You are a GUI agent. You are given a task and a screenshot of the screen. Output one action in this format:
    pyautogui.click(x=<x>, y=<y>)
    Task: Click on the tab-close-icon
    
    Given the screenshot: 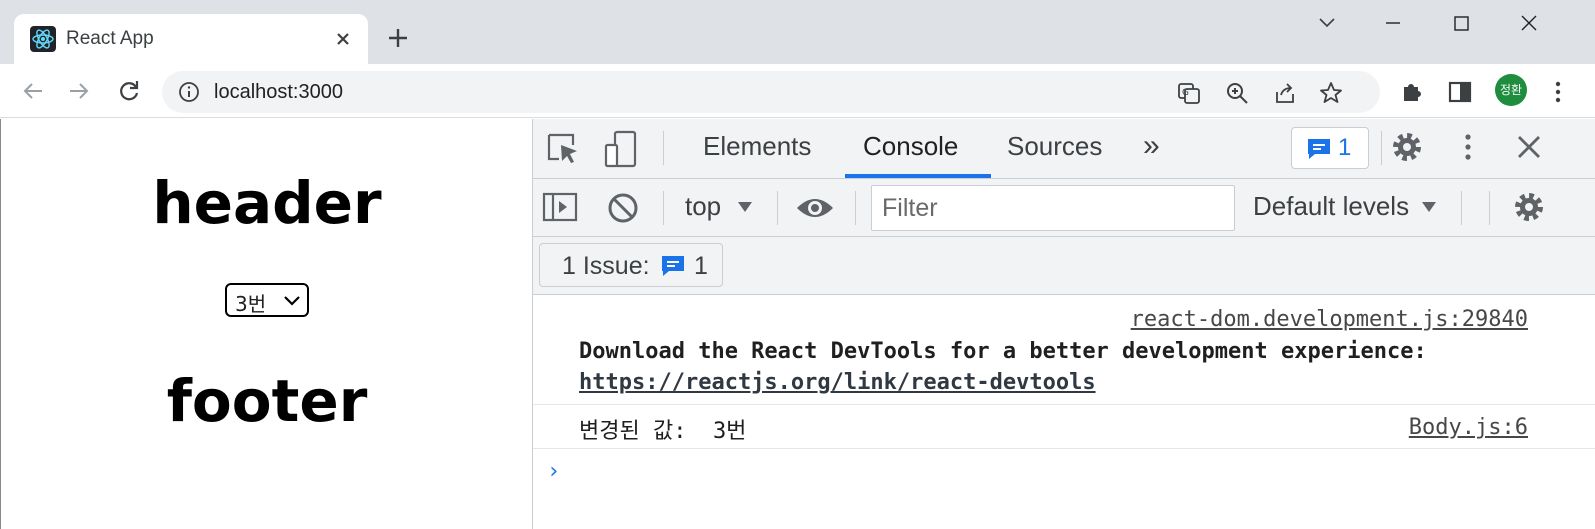 What is the action you would take?
    pyautogui.click(x=343, y=39)
    